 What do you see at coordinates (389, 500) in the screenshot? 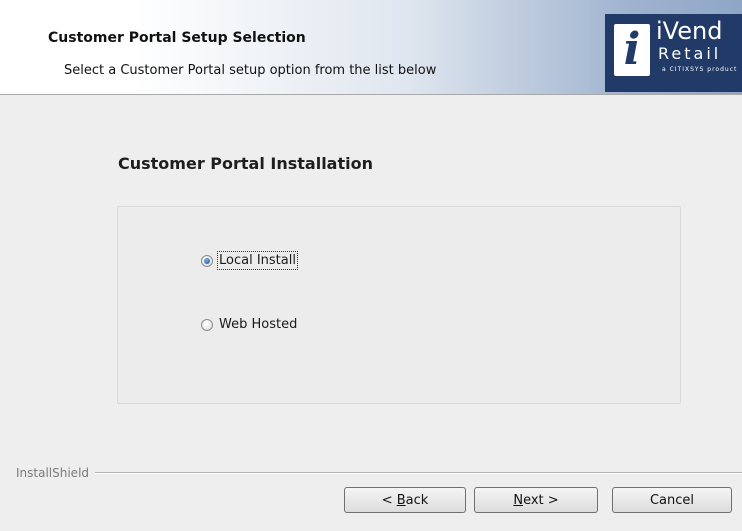
I see `back-prefix: <` at bounding box center [389, 500].